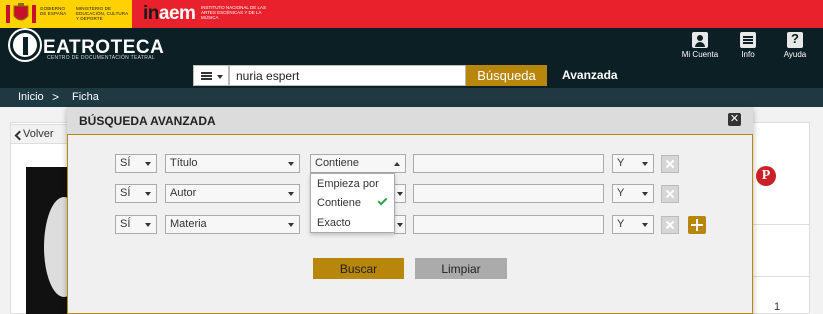  Describe the element at coordinates (506, 75) in the screenshot. I see `search-button: Búsqueda` at that location.